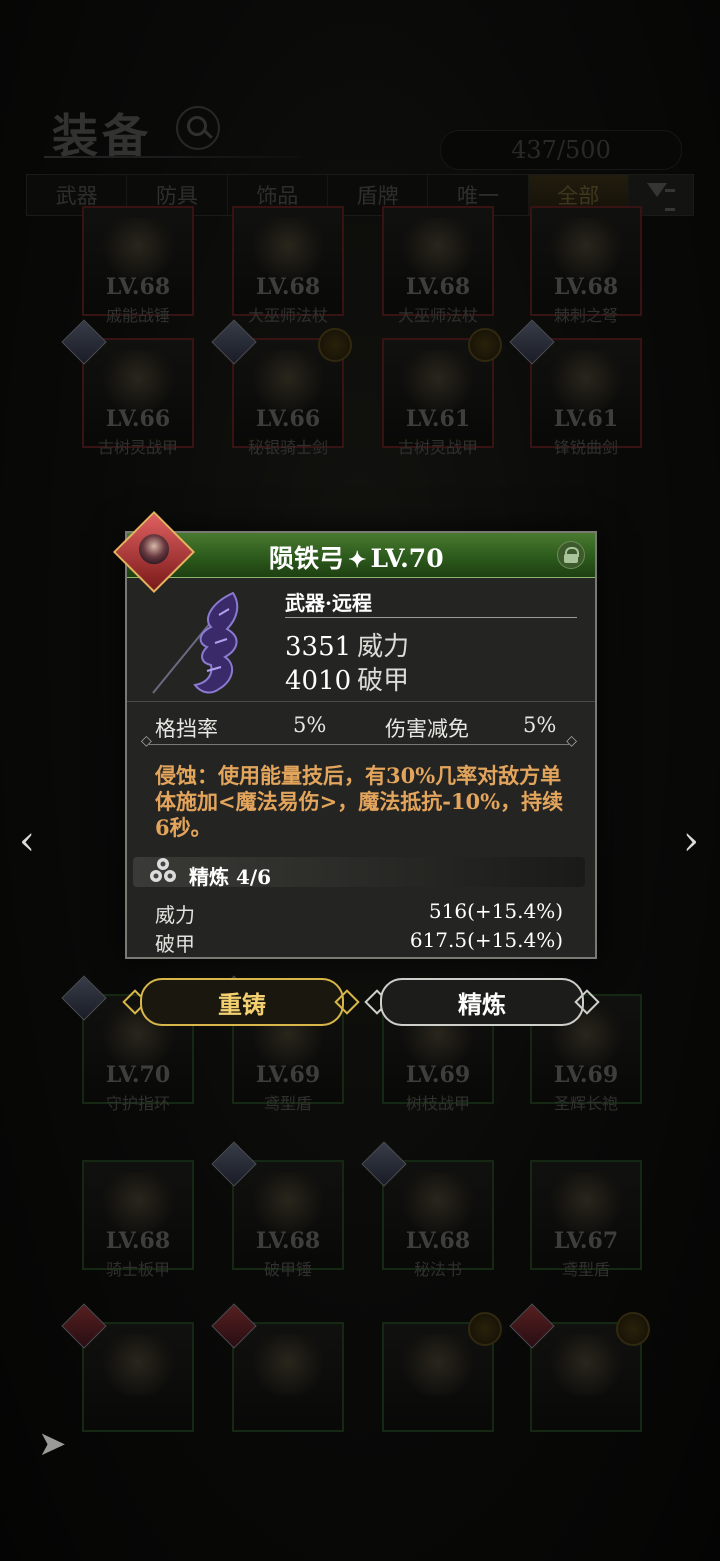 This screenshot has height=1561, width=720. I want to click on refine-icon, so click(163, 870).